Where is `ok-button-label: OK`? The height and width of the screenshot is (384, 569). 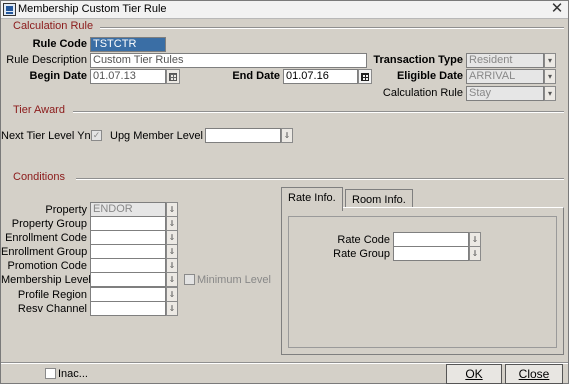 ok-button-label: OK is located at coordinates (474, 374).